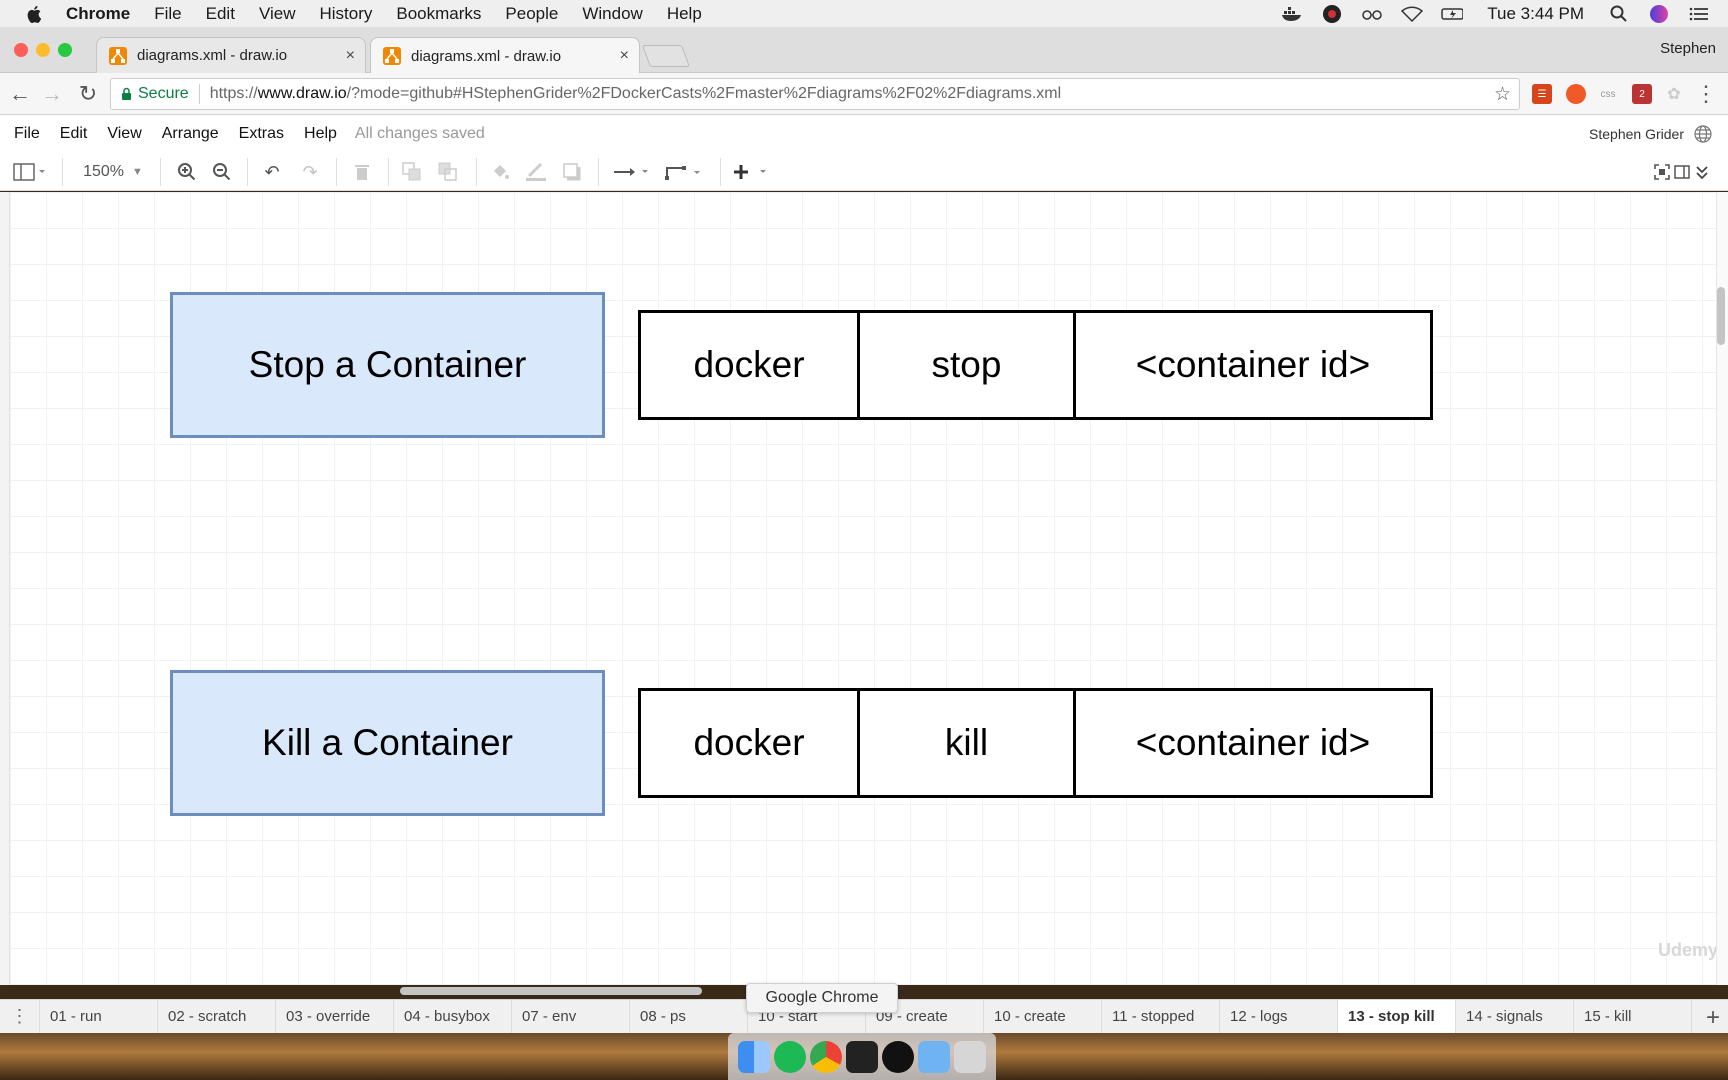 The image size is (1728, 1080). What do you see at coordinates (965, 743) in the screenshot?
I see `command-cell-kill: kill` at bounding box center [965, 743].